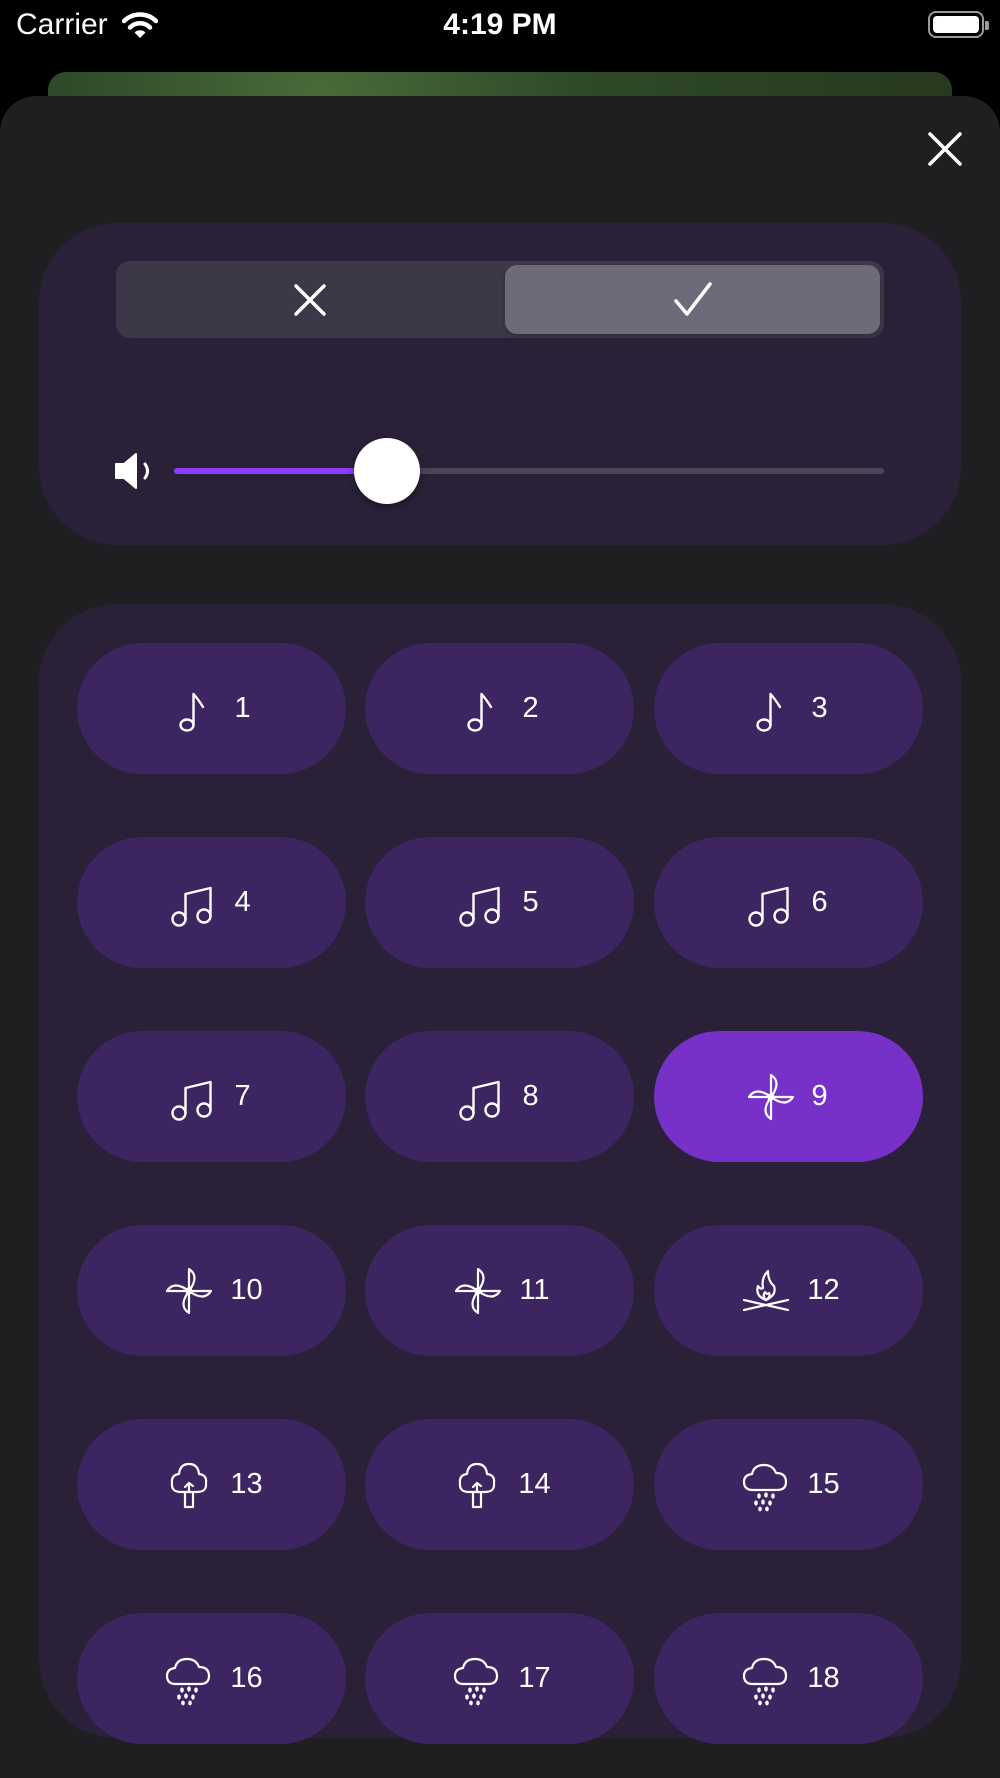 This screenshot has width=1000, height=1778. What do you see at coordinates (819, 902) in the screenshot?
I see `sound-label: 6` at bounding box center [819, 902].